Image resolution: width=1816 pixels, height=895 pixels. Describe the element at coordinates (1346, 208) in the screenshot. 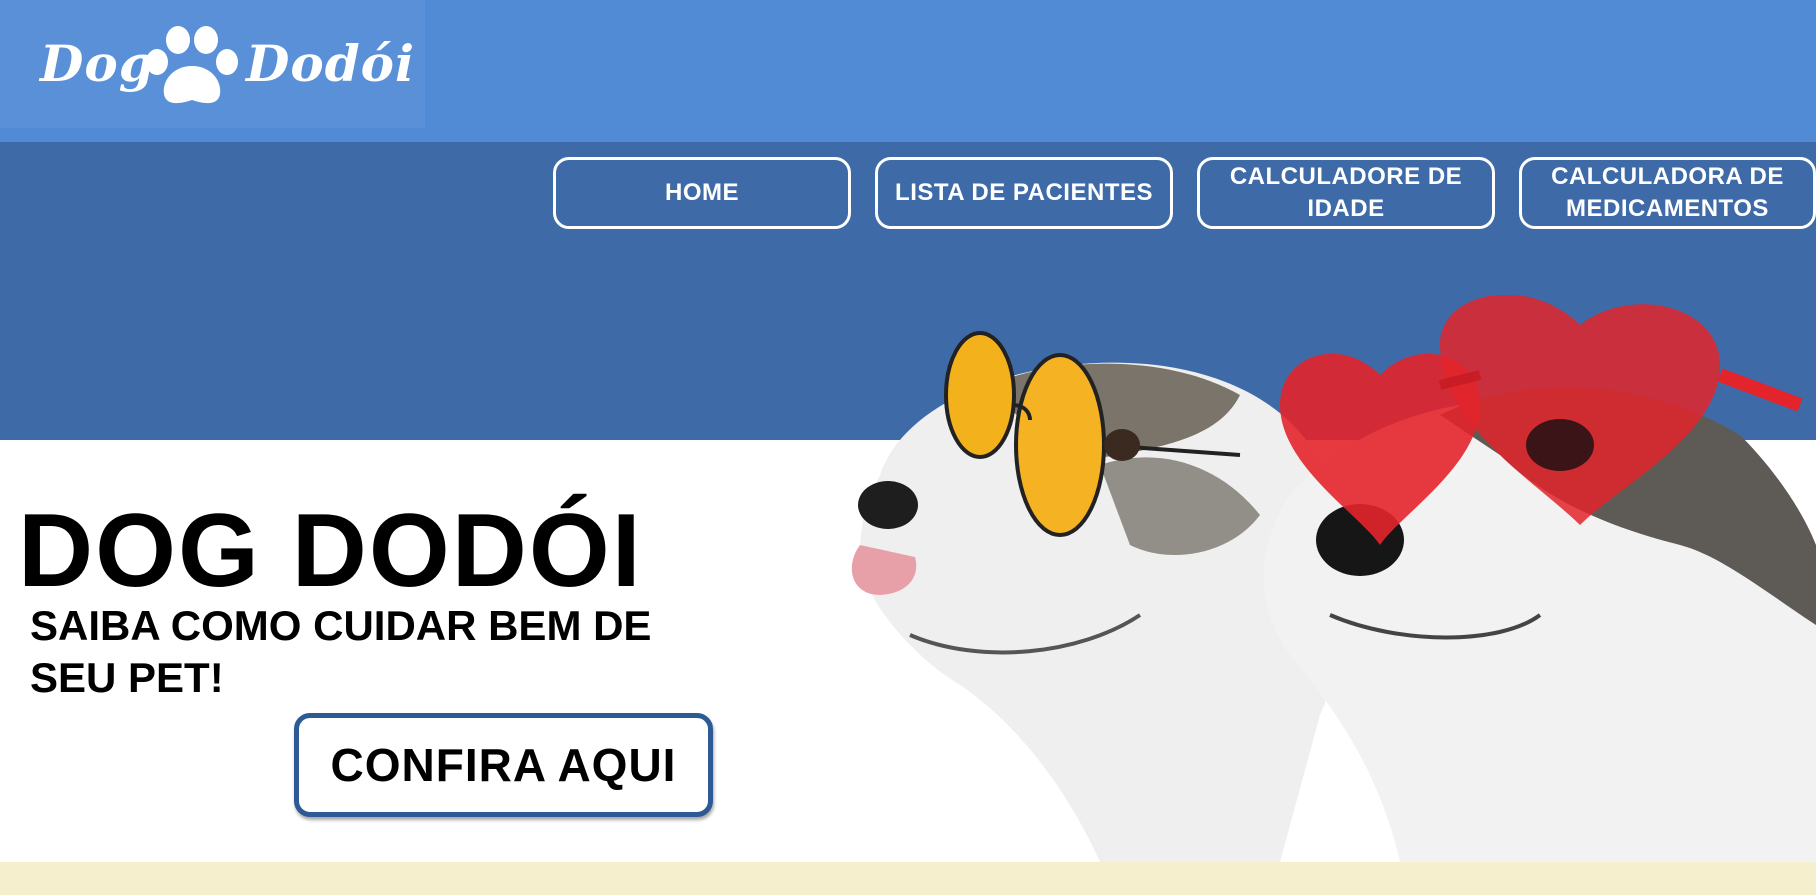

I see `nav-age-calculator-label-line2: IDADE` at that location.